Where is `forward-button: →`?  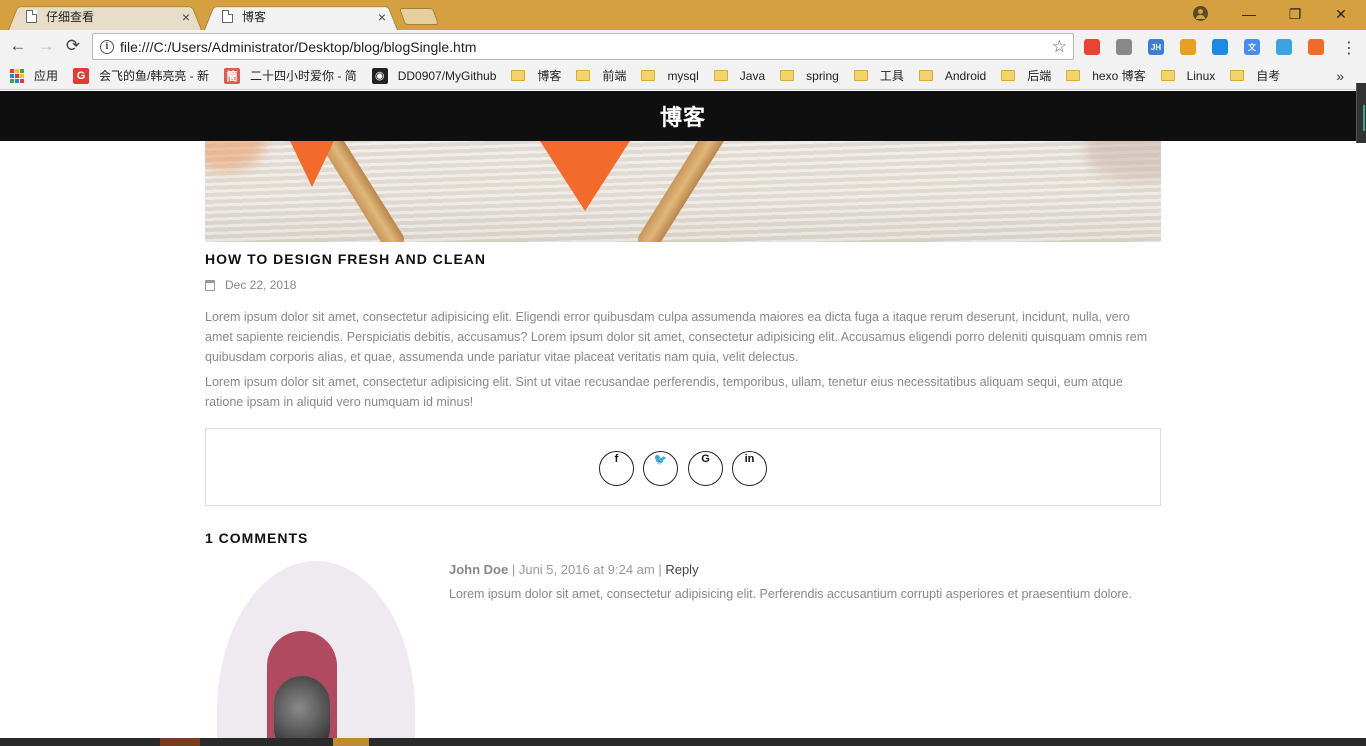
forward-button: → is located at coordinates (46, 46).